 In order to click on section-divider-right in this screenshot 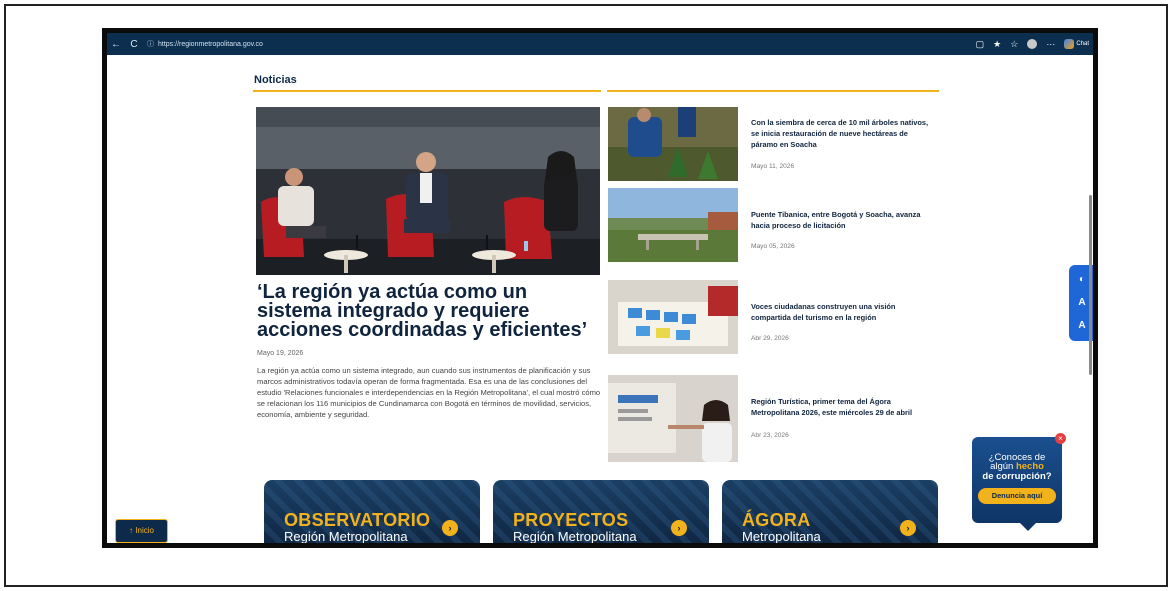, I will do `click(773, 91)`.